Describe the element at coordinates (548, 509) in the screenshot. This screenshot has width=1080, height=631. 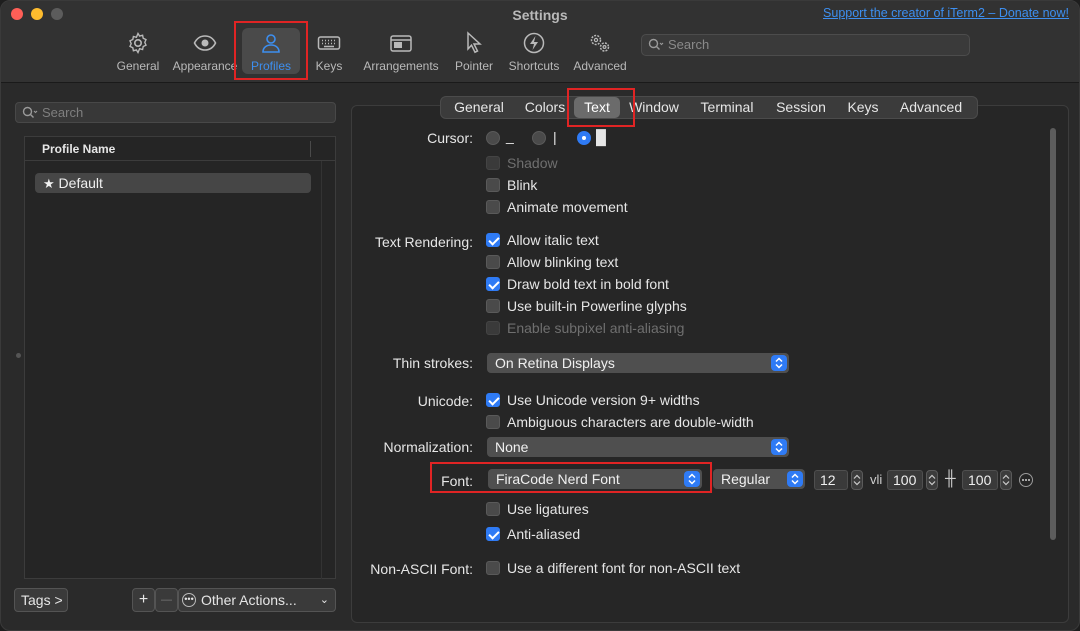
I see `use-ligatures-label: Use ligatures` at that location.